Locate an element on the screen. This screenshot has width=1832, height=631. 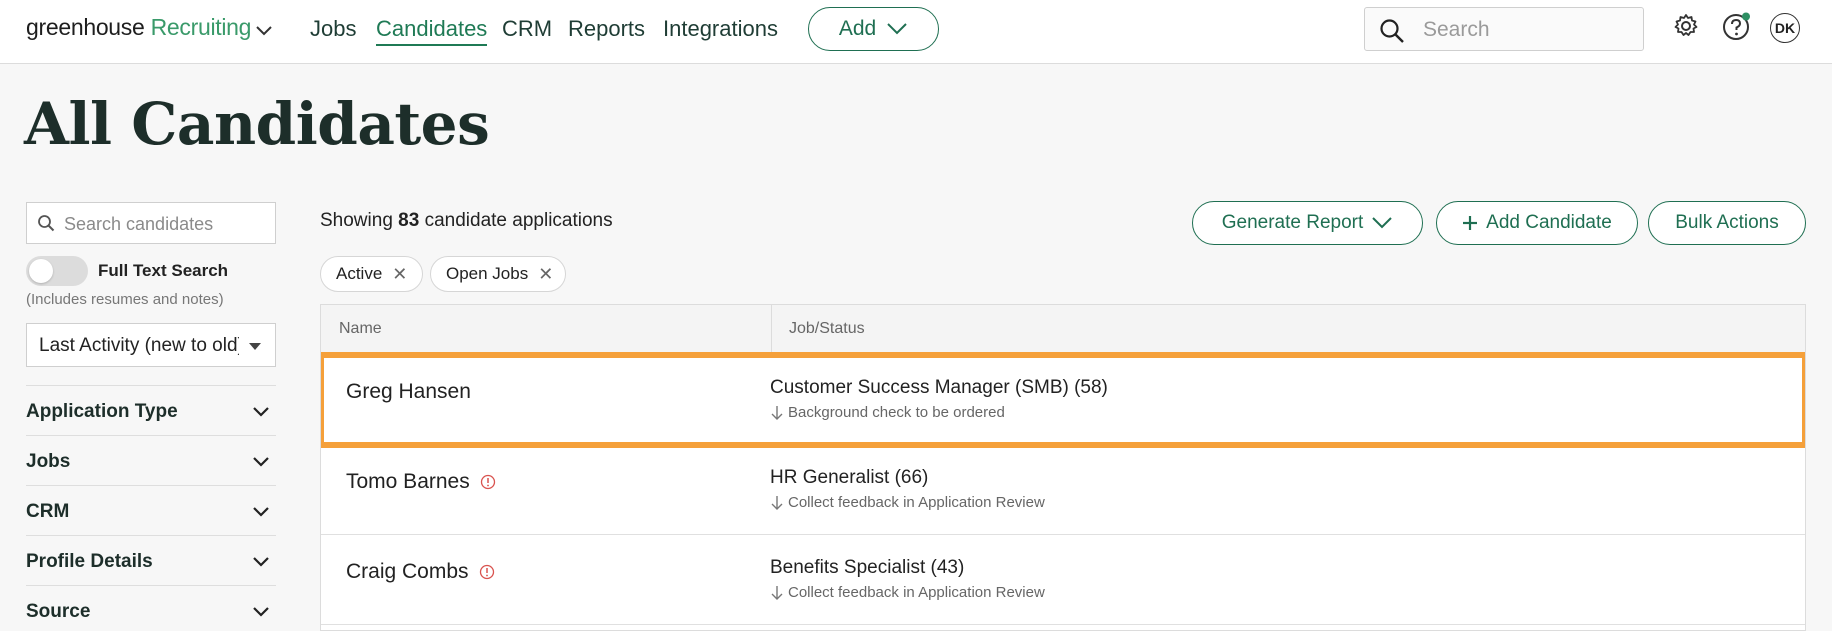
table-header: Name Job/Status is located at coordinates (1063, 330).